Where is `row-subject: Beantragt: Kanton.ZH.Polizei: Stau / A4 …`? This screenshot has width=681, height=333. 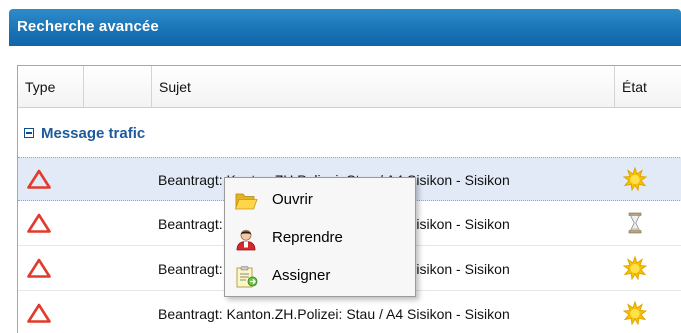
row-subject: Beantragt: Kanton.ZH.Polizei: Stau / A4 … is located at coordinates (334, 314).